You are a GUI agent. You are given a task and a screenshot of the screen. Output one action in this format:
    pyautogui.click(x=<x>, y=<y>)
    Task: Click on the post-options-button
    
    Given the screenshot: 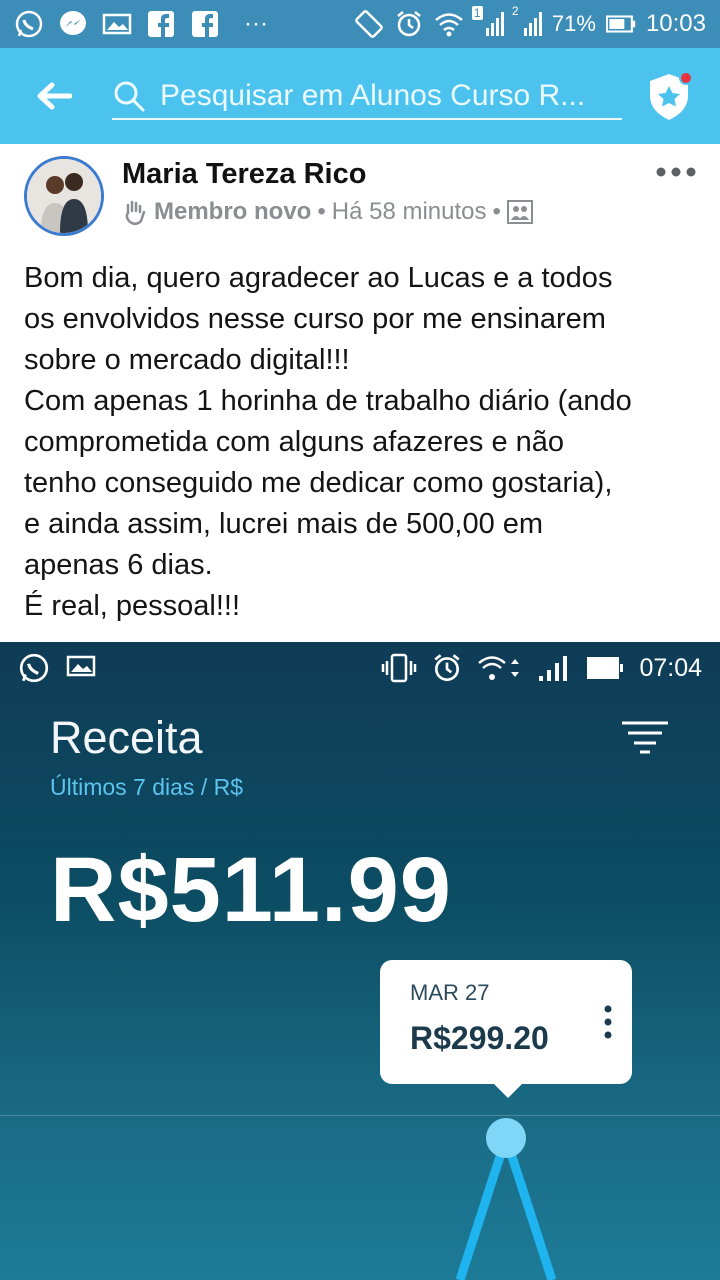 What is the action you would take?
    pyautogui.click(x=676, y=172)
    